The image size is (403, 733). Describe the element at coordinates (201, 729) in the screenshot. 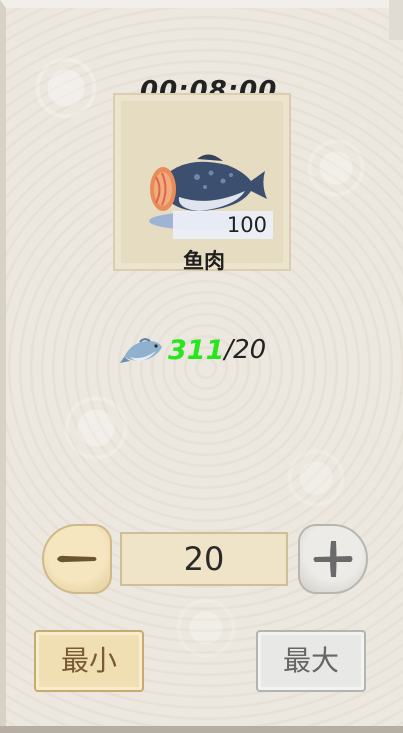

I see `bottom-border` at that location.